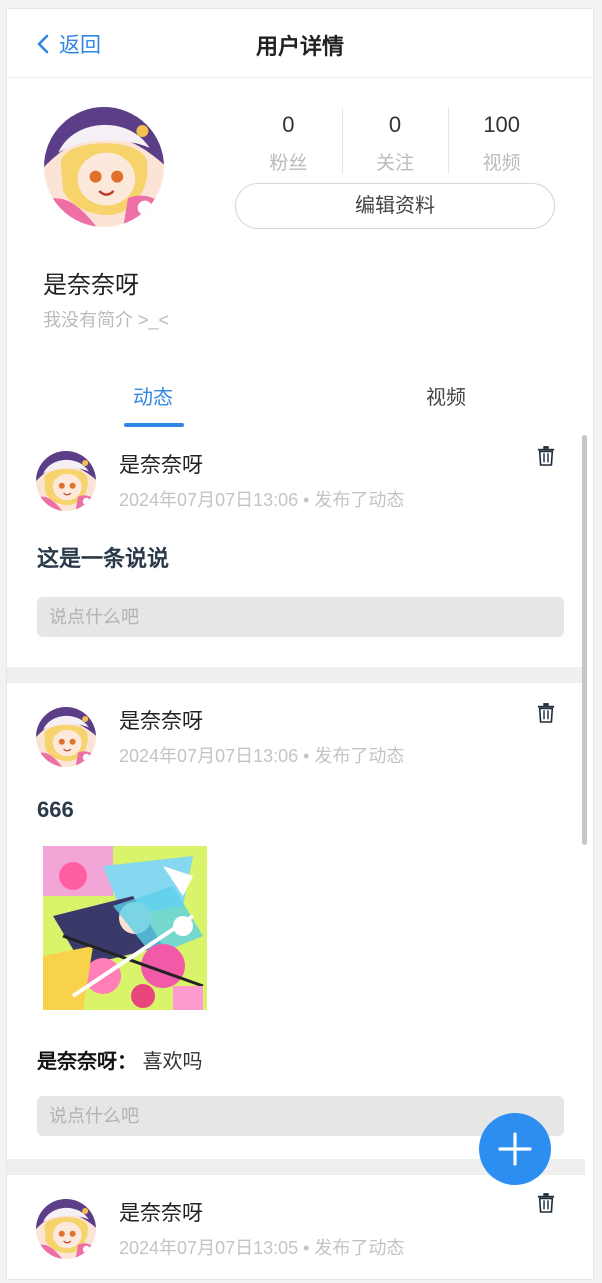 Image resolution: width=602 pixels, height=1283 pixels. Describe the element at coordinates (125, 928) in the screenshot. I see `post-image` at that location.